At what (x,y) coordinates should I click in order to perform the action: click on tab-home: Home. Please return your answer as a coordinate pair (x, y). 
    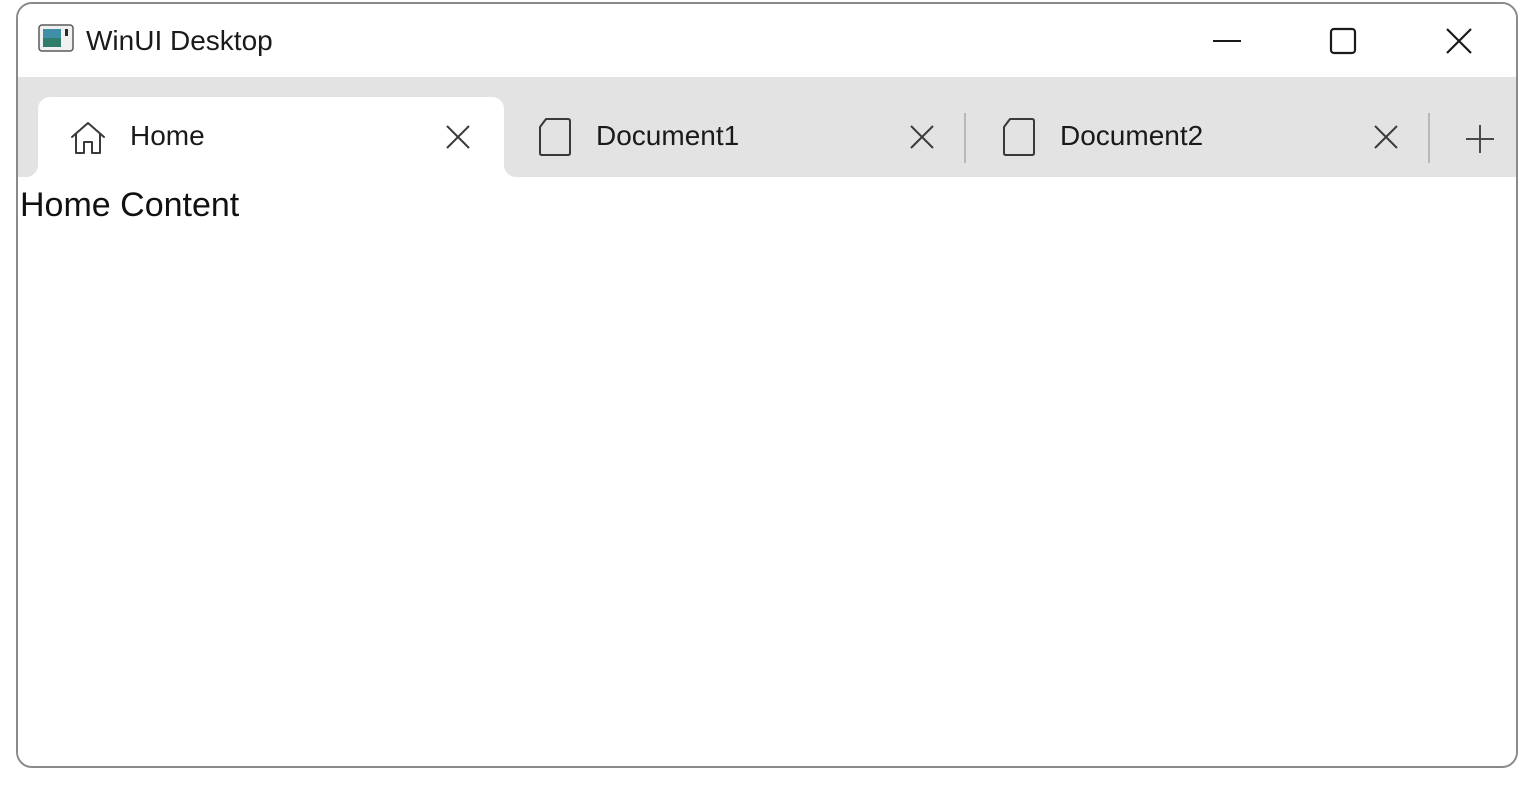
    Looking at the image, I should click on (271, 137).